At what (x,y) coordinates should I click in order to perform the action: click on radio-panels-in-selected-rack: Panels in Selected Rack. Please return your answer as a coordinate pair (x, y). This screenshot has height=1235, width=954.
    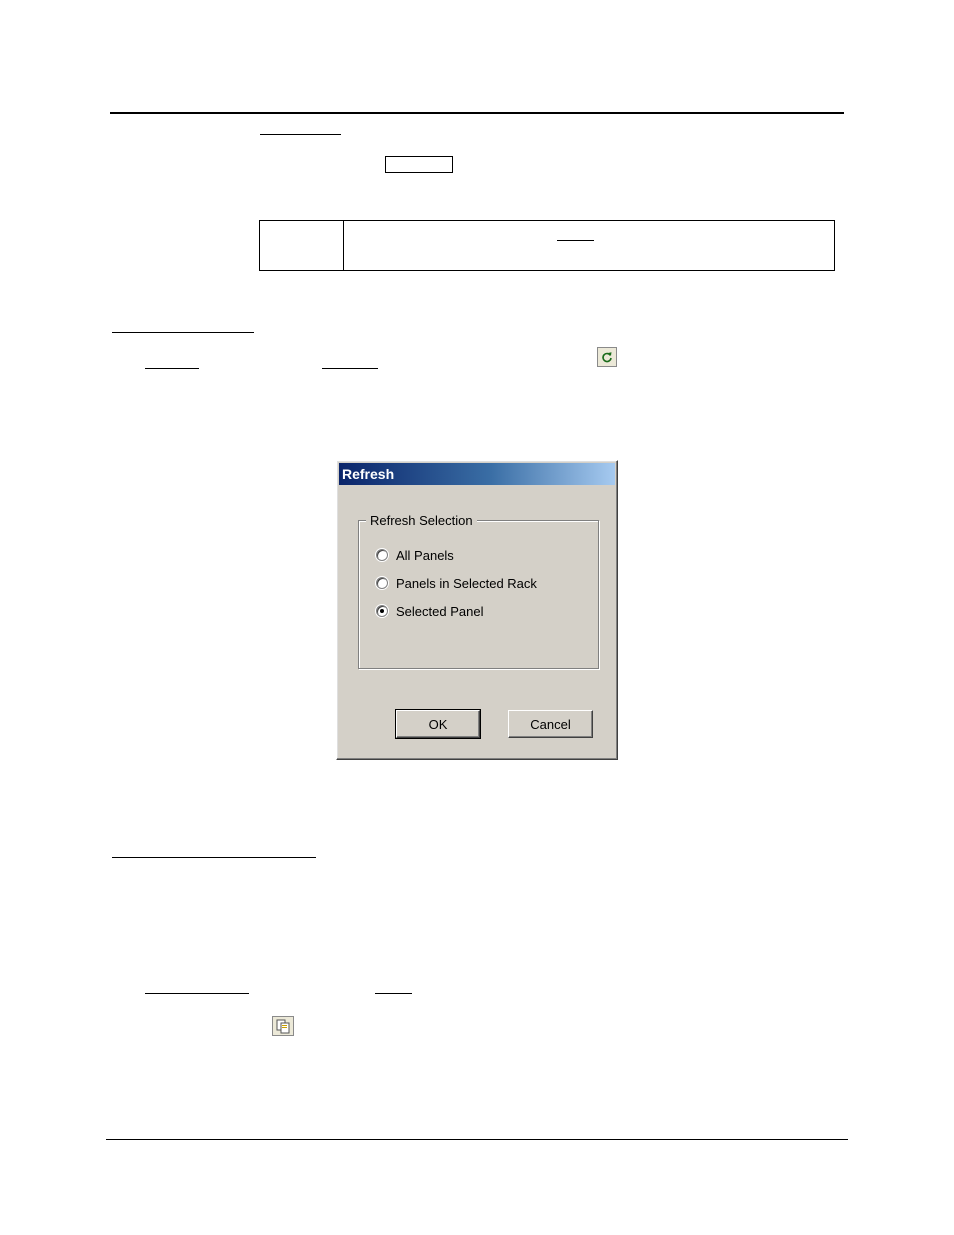
    Looking at the image, I should click on (456, 583).